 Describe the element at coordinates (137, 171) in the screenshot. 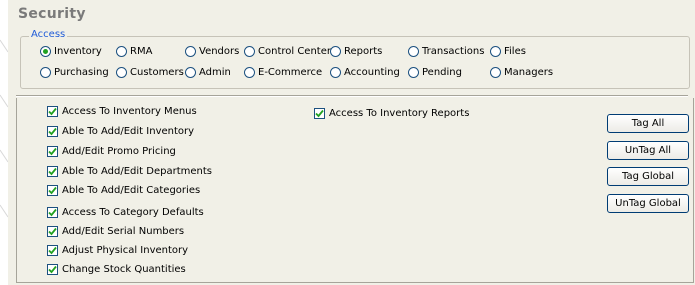

I see `checkbox-label: Able To Add/Edit Departments` at that location.